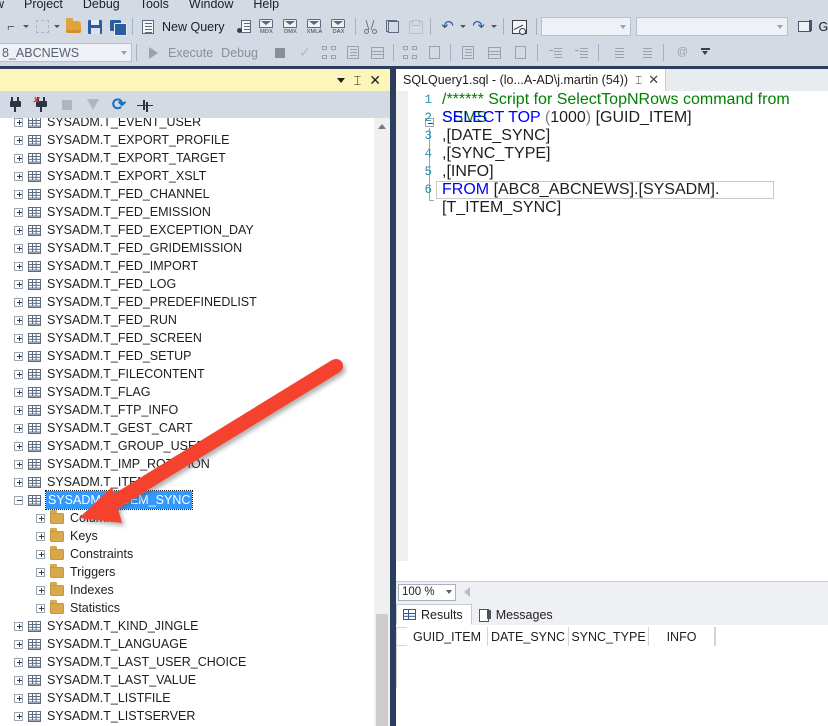 The image size is (828, 726). I want to click on activity-chart-icon, so click(520, 27).